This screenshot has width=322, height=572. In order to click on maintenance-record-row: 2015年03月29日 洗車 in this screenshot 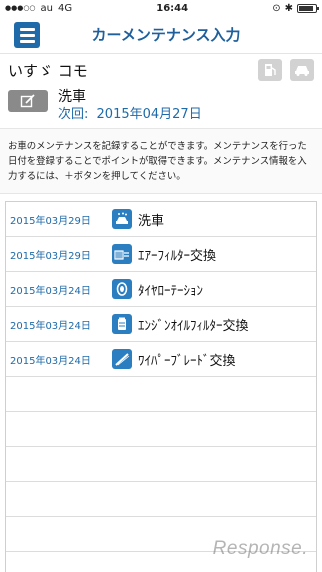, I will do `click(161, 219)`.